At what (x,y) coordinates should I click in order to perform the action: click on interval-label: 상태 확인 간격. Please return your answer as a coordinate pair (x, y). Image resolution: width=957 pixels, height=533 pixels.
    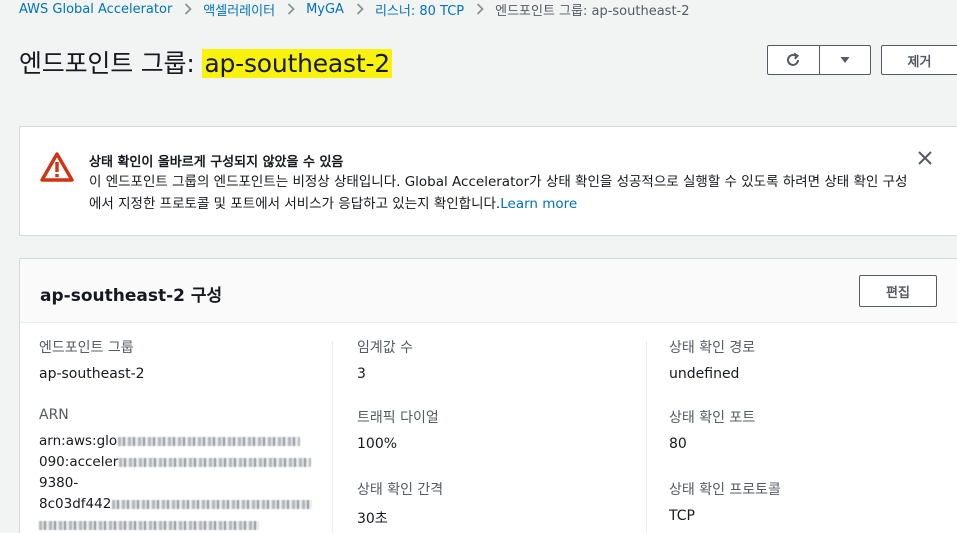
    Looking at the image, I should click on (400, 490).